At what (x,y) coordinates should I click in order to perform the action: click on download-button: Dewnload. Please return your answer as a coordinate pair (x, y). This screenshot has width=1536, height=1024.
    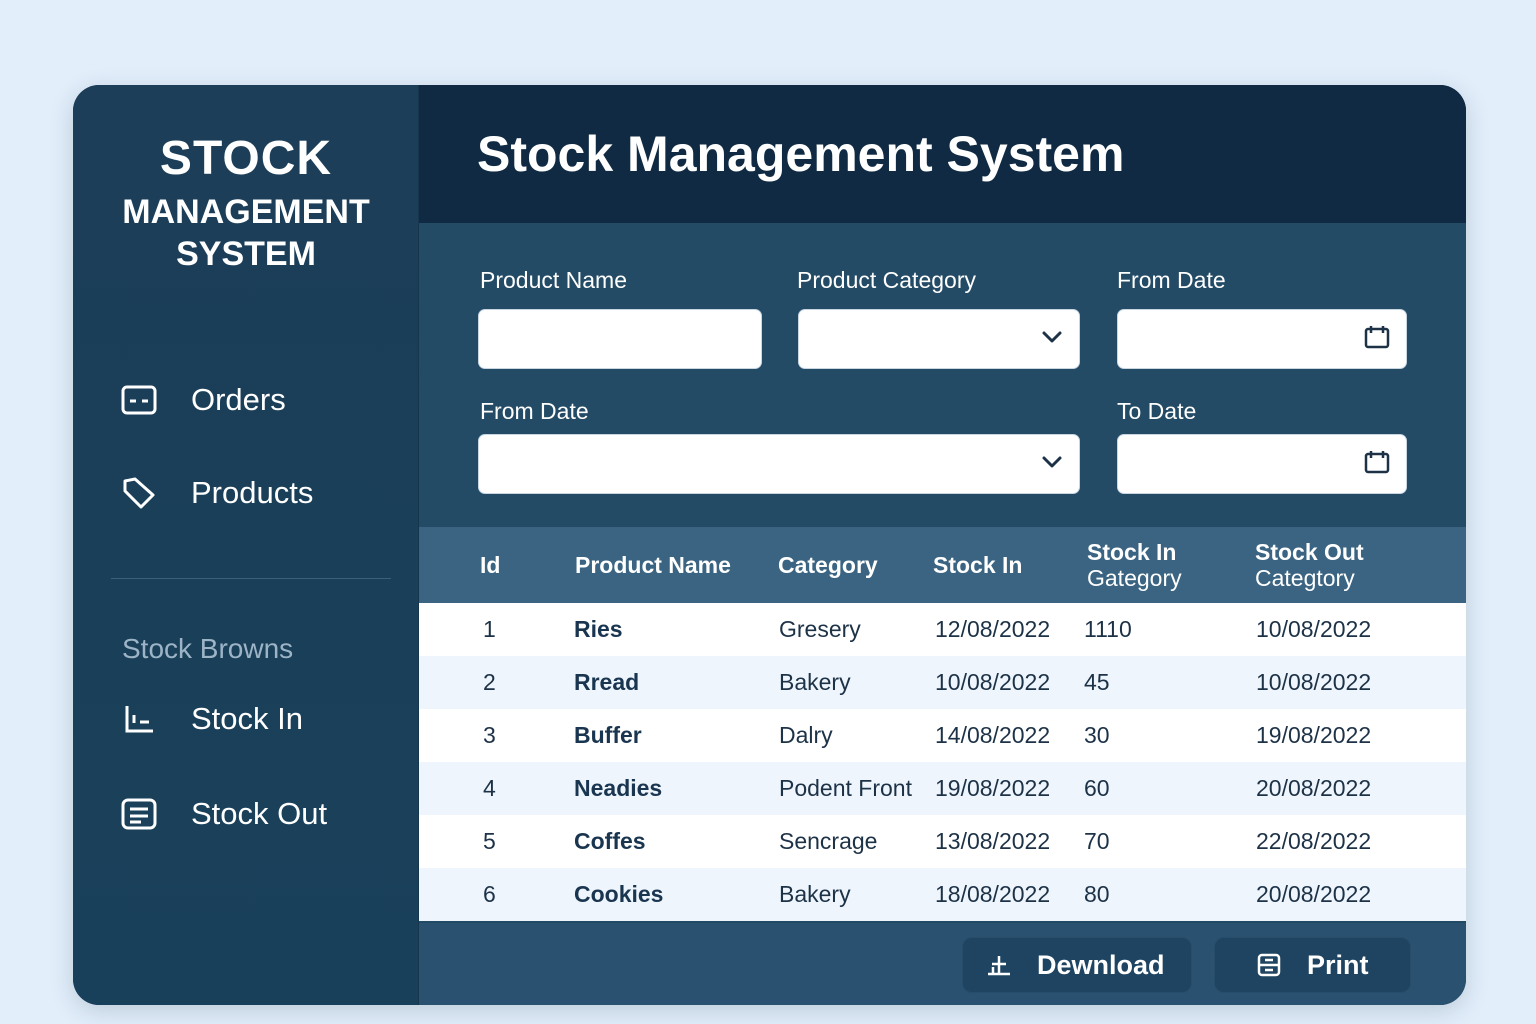
    Looking at the image, I should click on (1077, 965).